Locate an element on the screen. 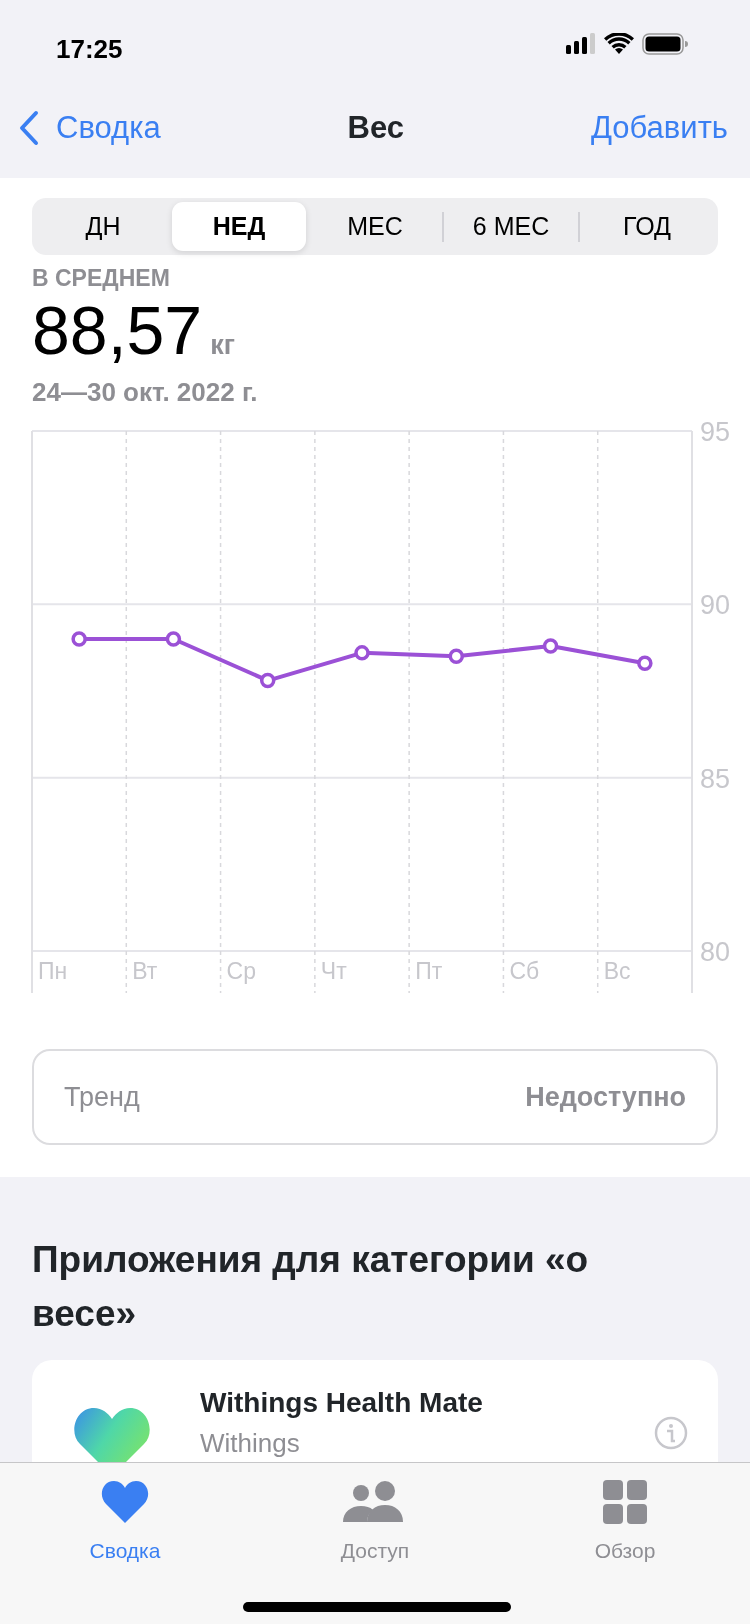  average-label: В СРЕДНЕМ is located at coordinates (101, 278).